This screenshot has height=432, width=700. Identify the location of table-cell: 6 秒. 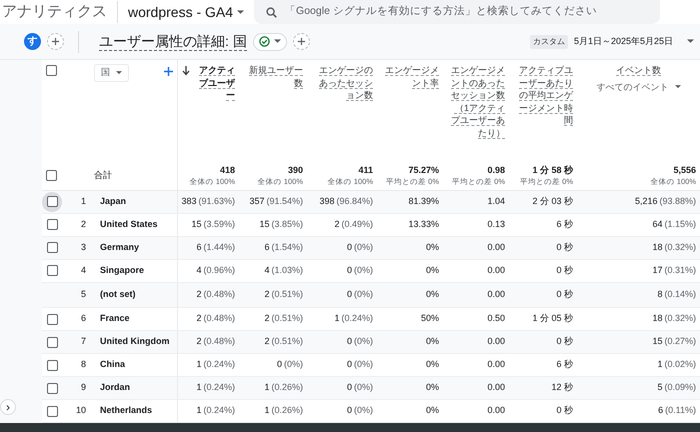
(543, 224).